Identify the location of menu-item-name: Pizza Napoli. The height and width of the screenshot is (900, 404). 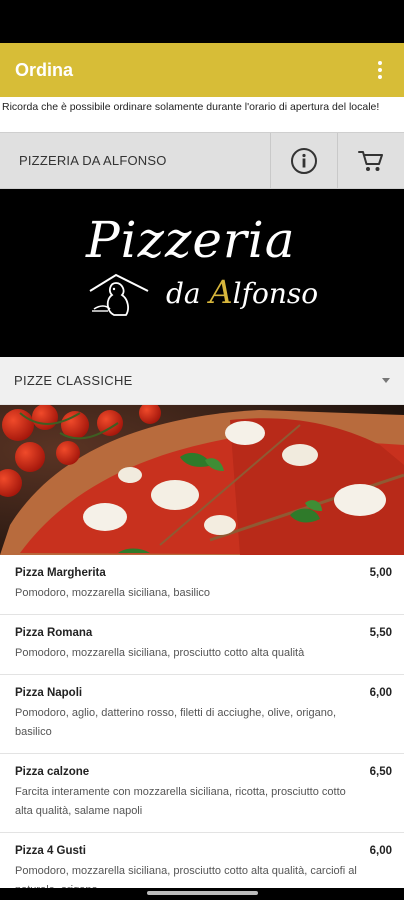
(49, 693).